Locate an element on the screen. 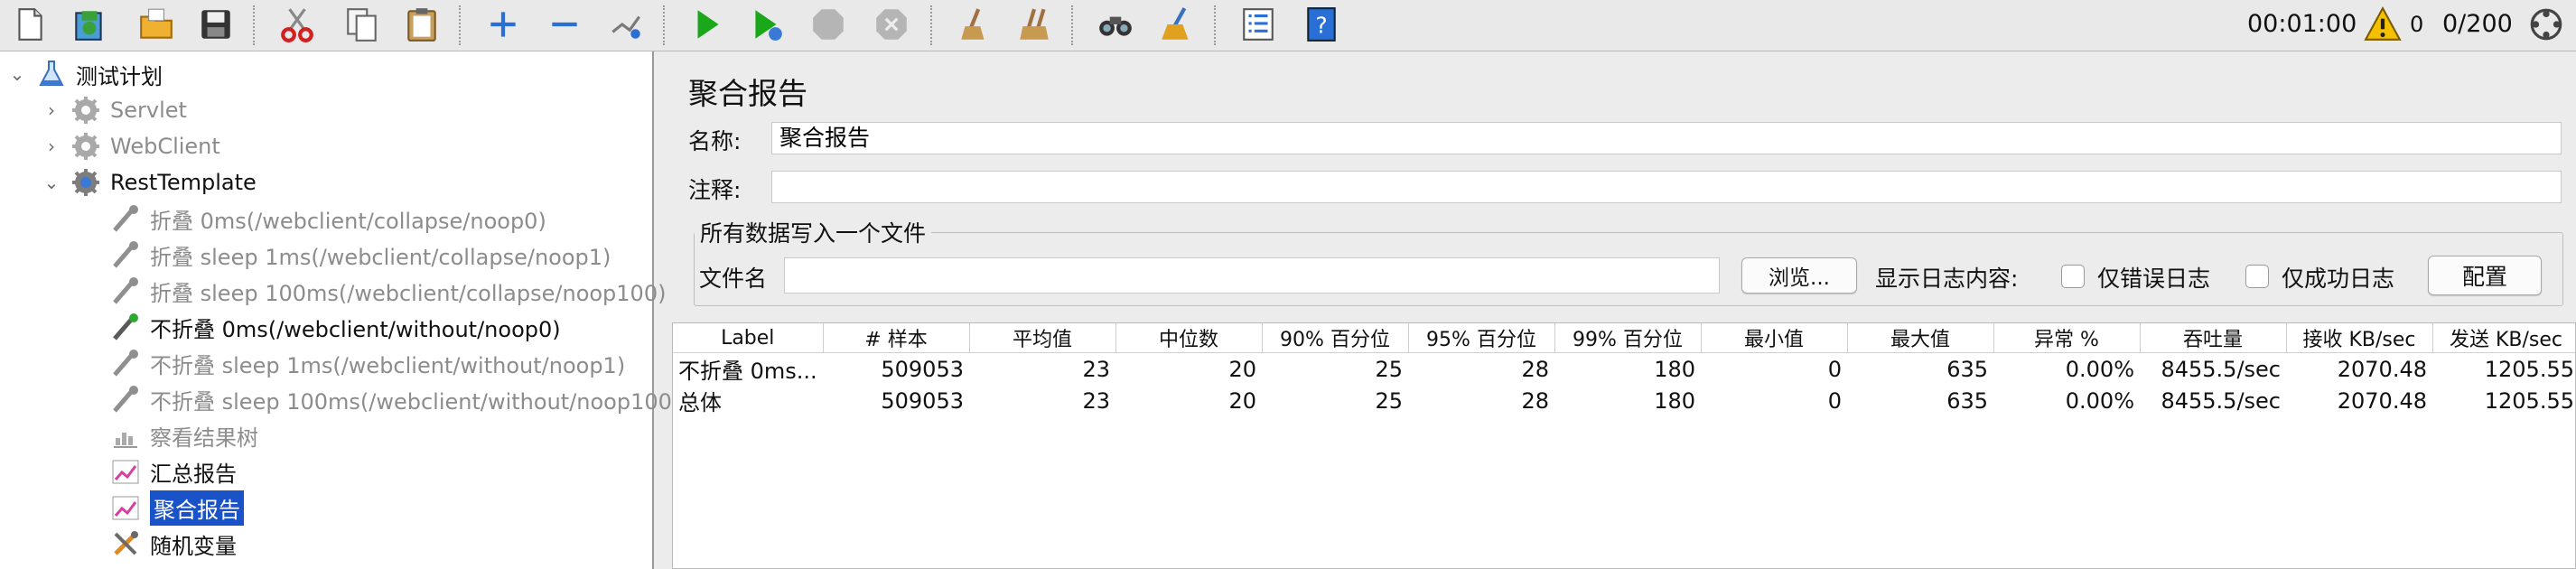 The image size is (2576, 569). reset-search-button is located at coordinates (1177, 24).